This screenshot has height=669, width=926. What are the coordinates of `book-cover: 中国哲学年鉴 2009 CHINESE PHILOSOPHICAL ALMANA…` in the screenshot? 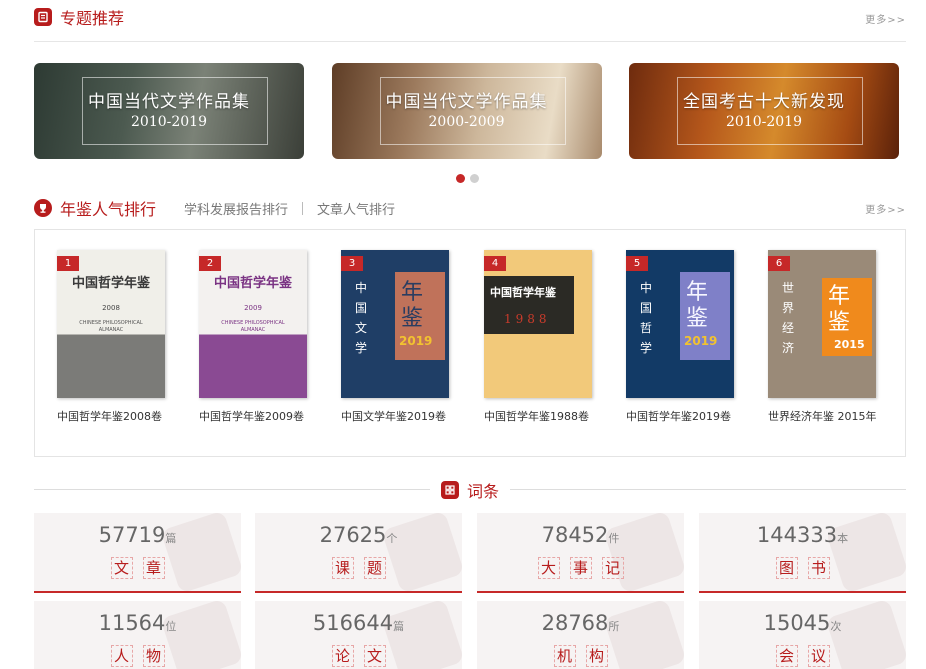 It's located at (253, 324).